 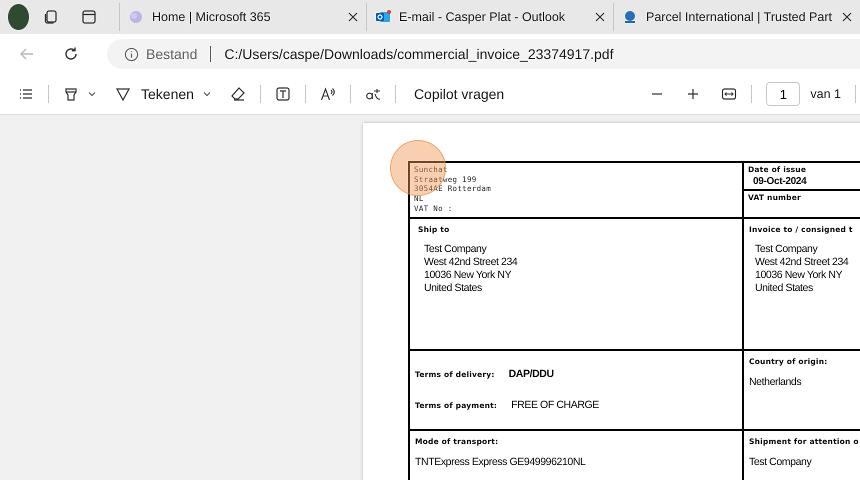 What do you see at coordinates (71, 94) in the screenshot?
I see `highlighter-icon` at bounding box center [71, 94].